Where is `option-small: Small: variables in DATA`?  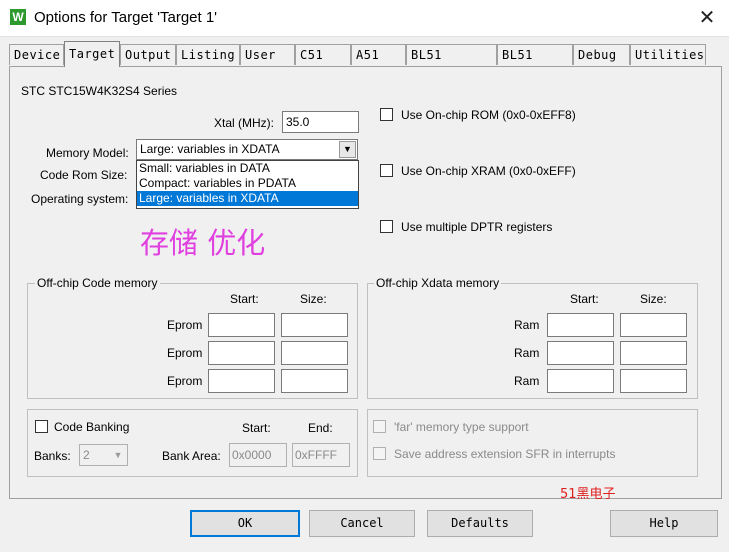
option-small: Small: variables in DATA is located at coordinates (247, 168).